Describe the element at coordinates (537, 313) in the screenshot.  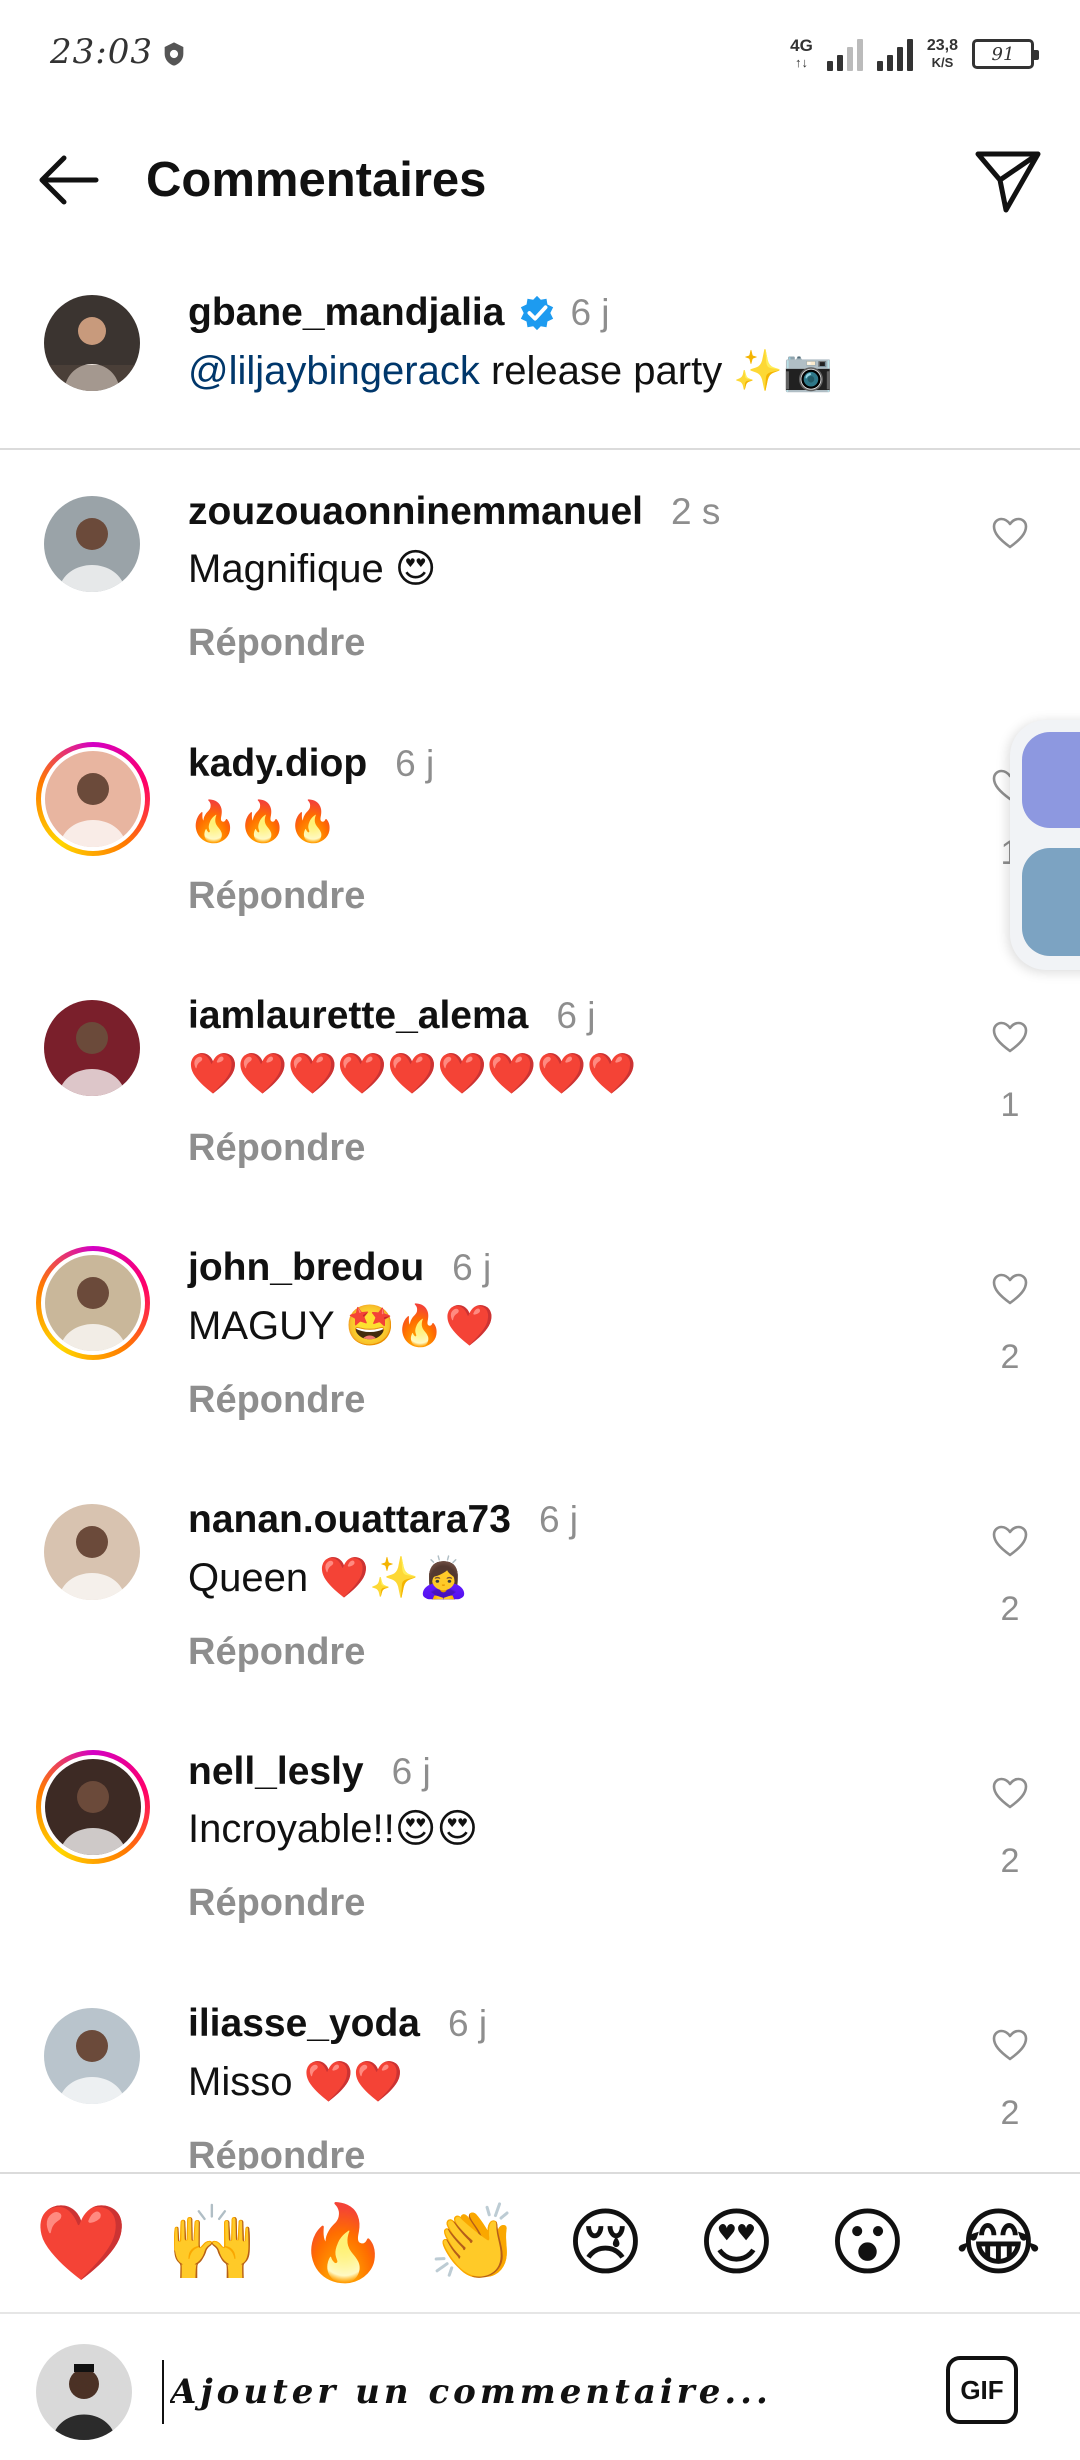
I see `verified-badge-icon` at that location.